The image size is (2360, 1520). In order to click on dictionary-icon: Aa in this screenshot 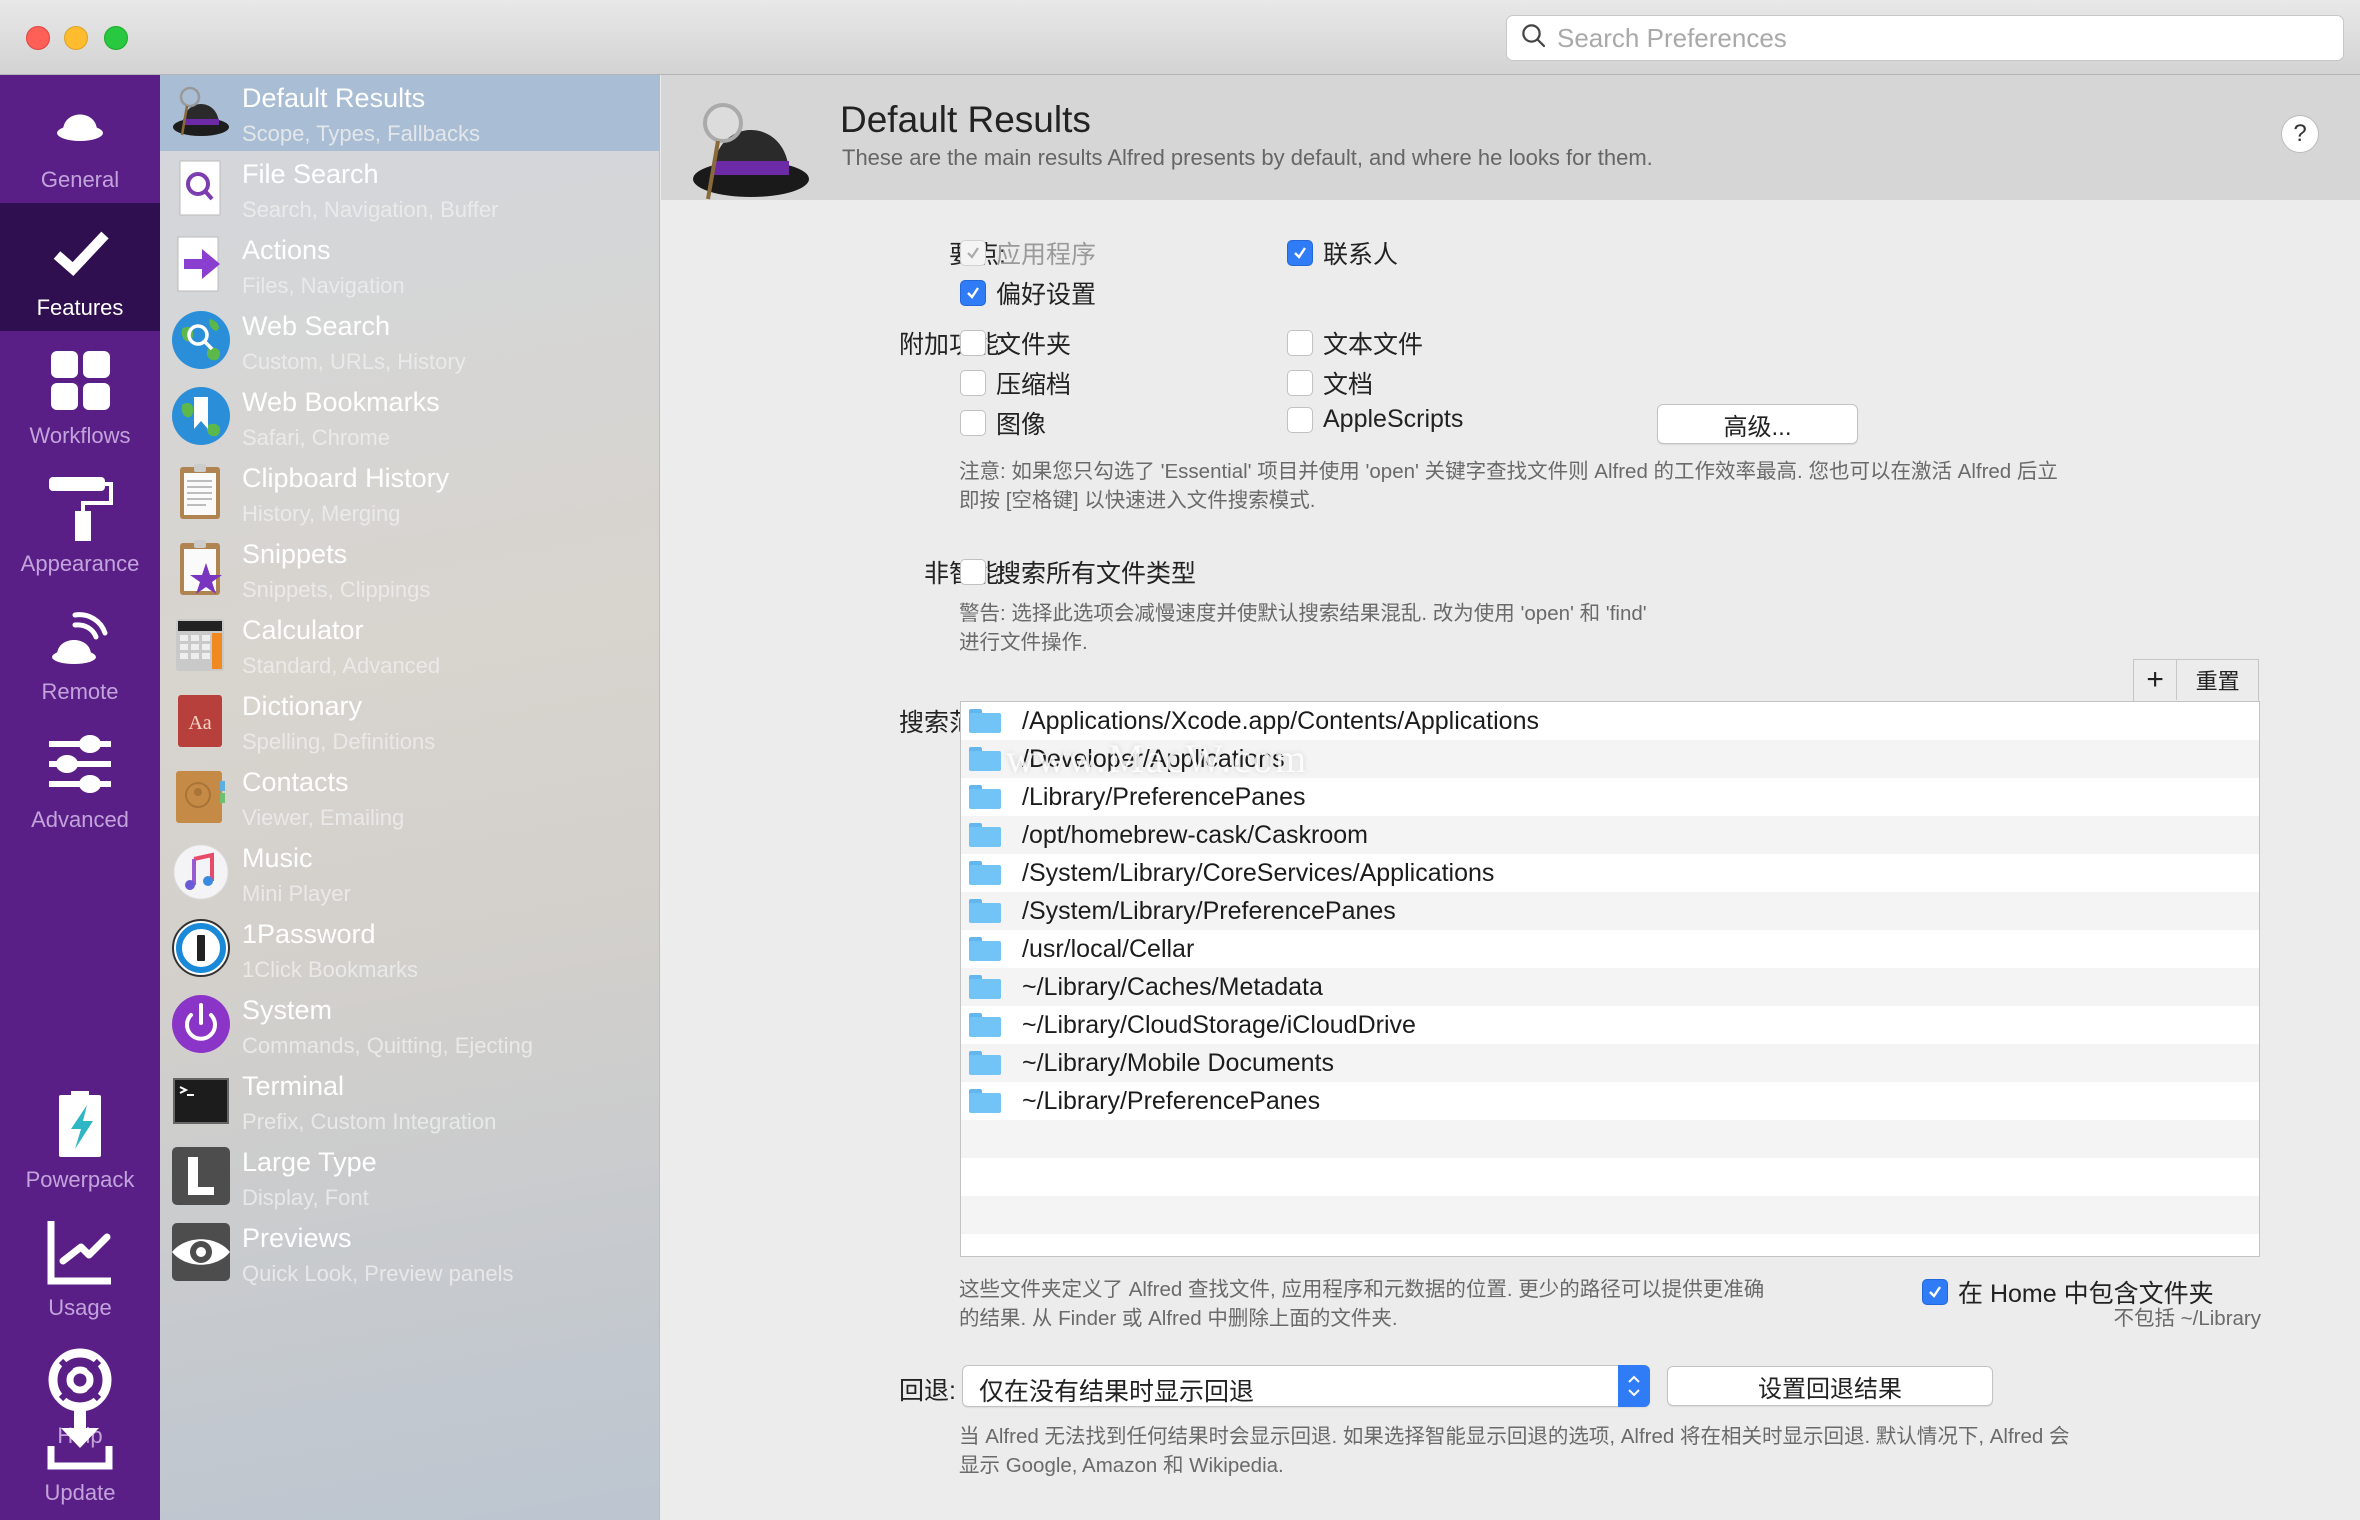, I will do `click(200, 721)`.